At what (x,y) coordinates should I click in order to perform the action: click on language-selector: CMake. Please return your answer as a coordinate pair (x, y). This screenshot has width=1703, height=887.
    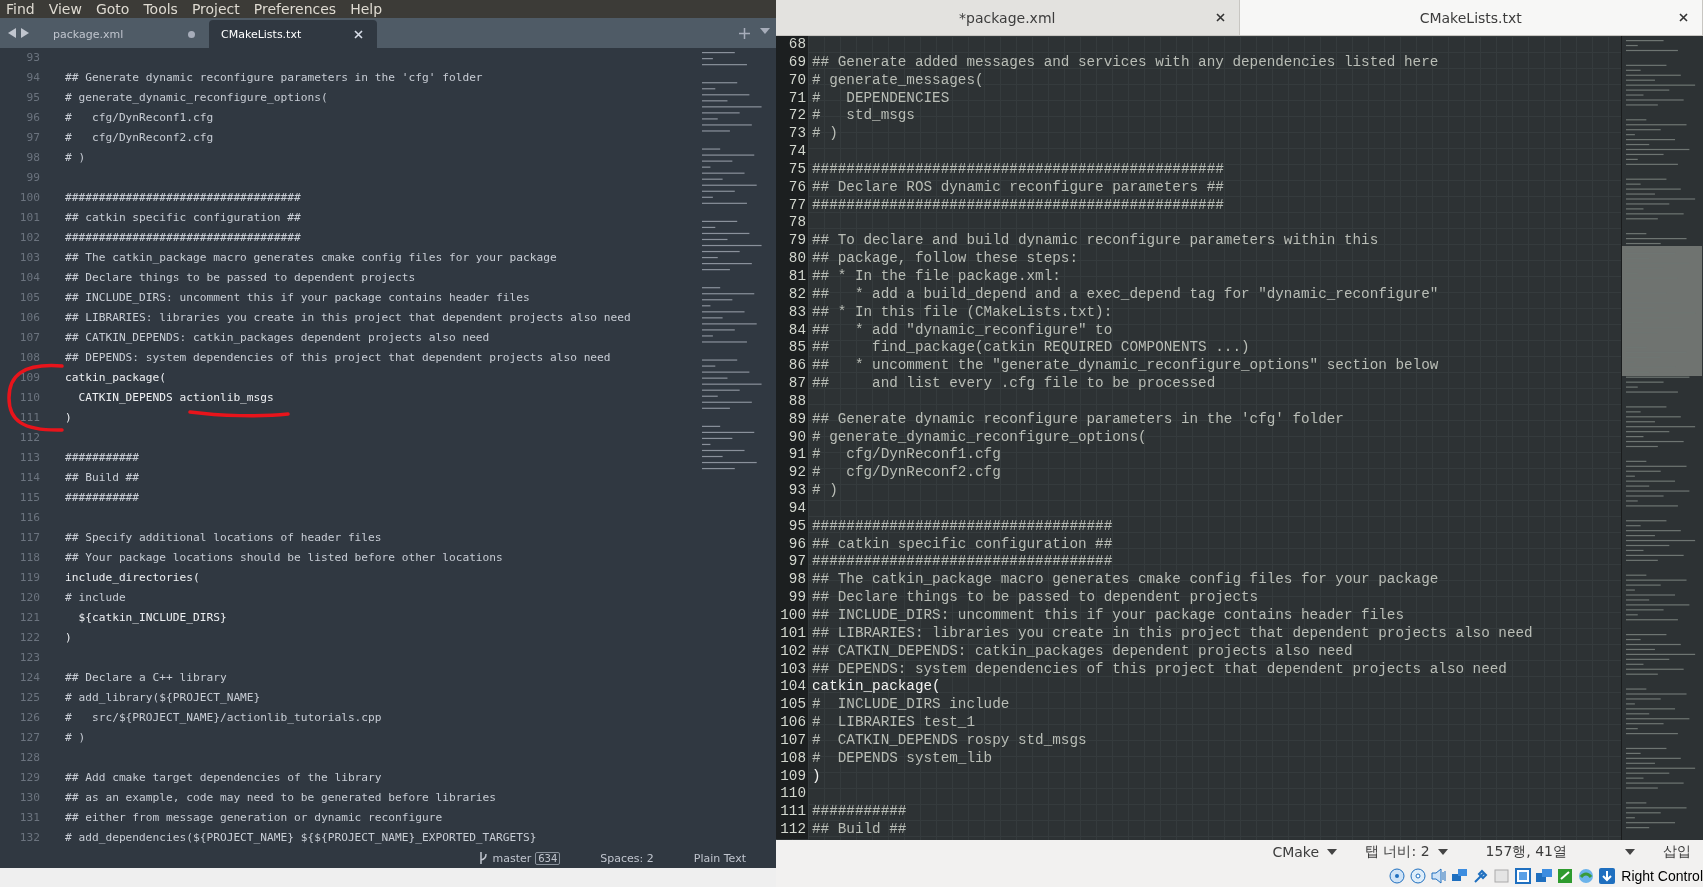
    Looking at the image, I should click on (1305, 852).